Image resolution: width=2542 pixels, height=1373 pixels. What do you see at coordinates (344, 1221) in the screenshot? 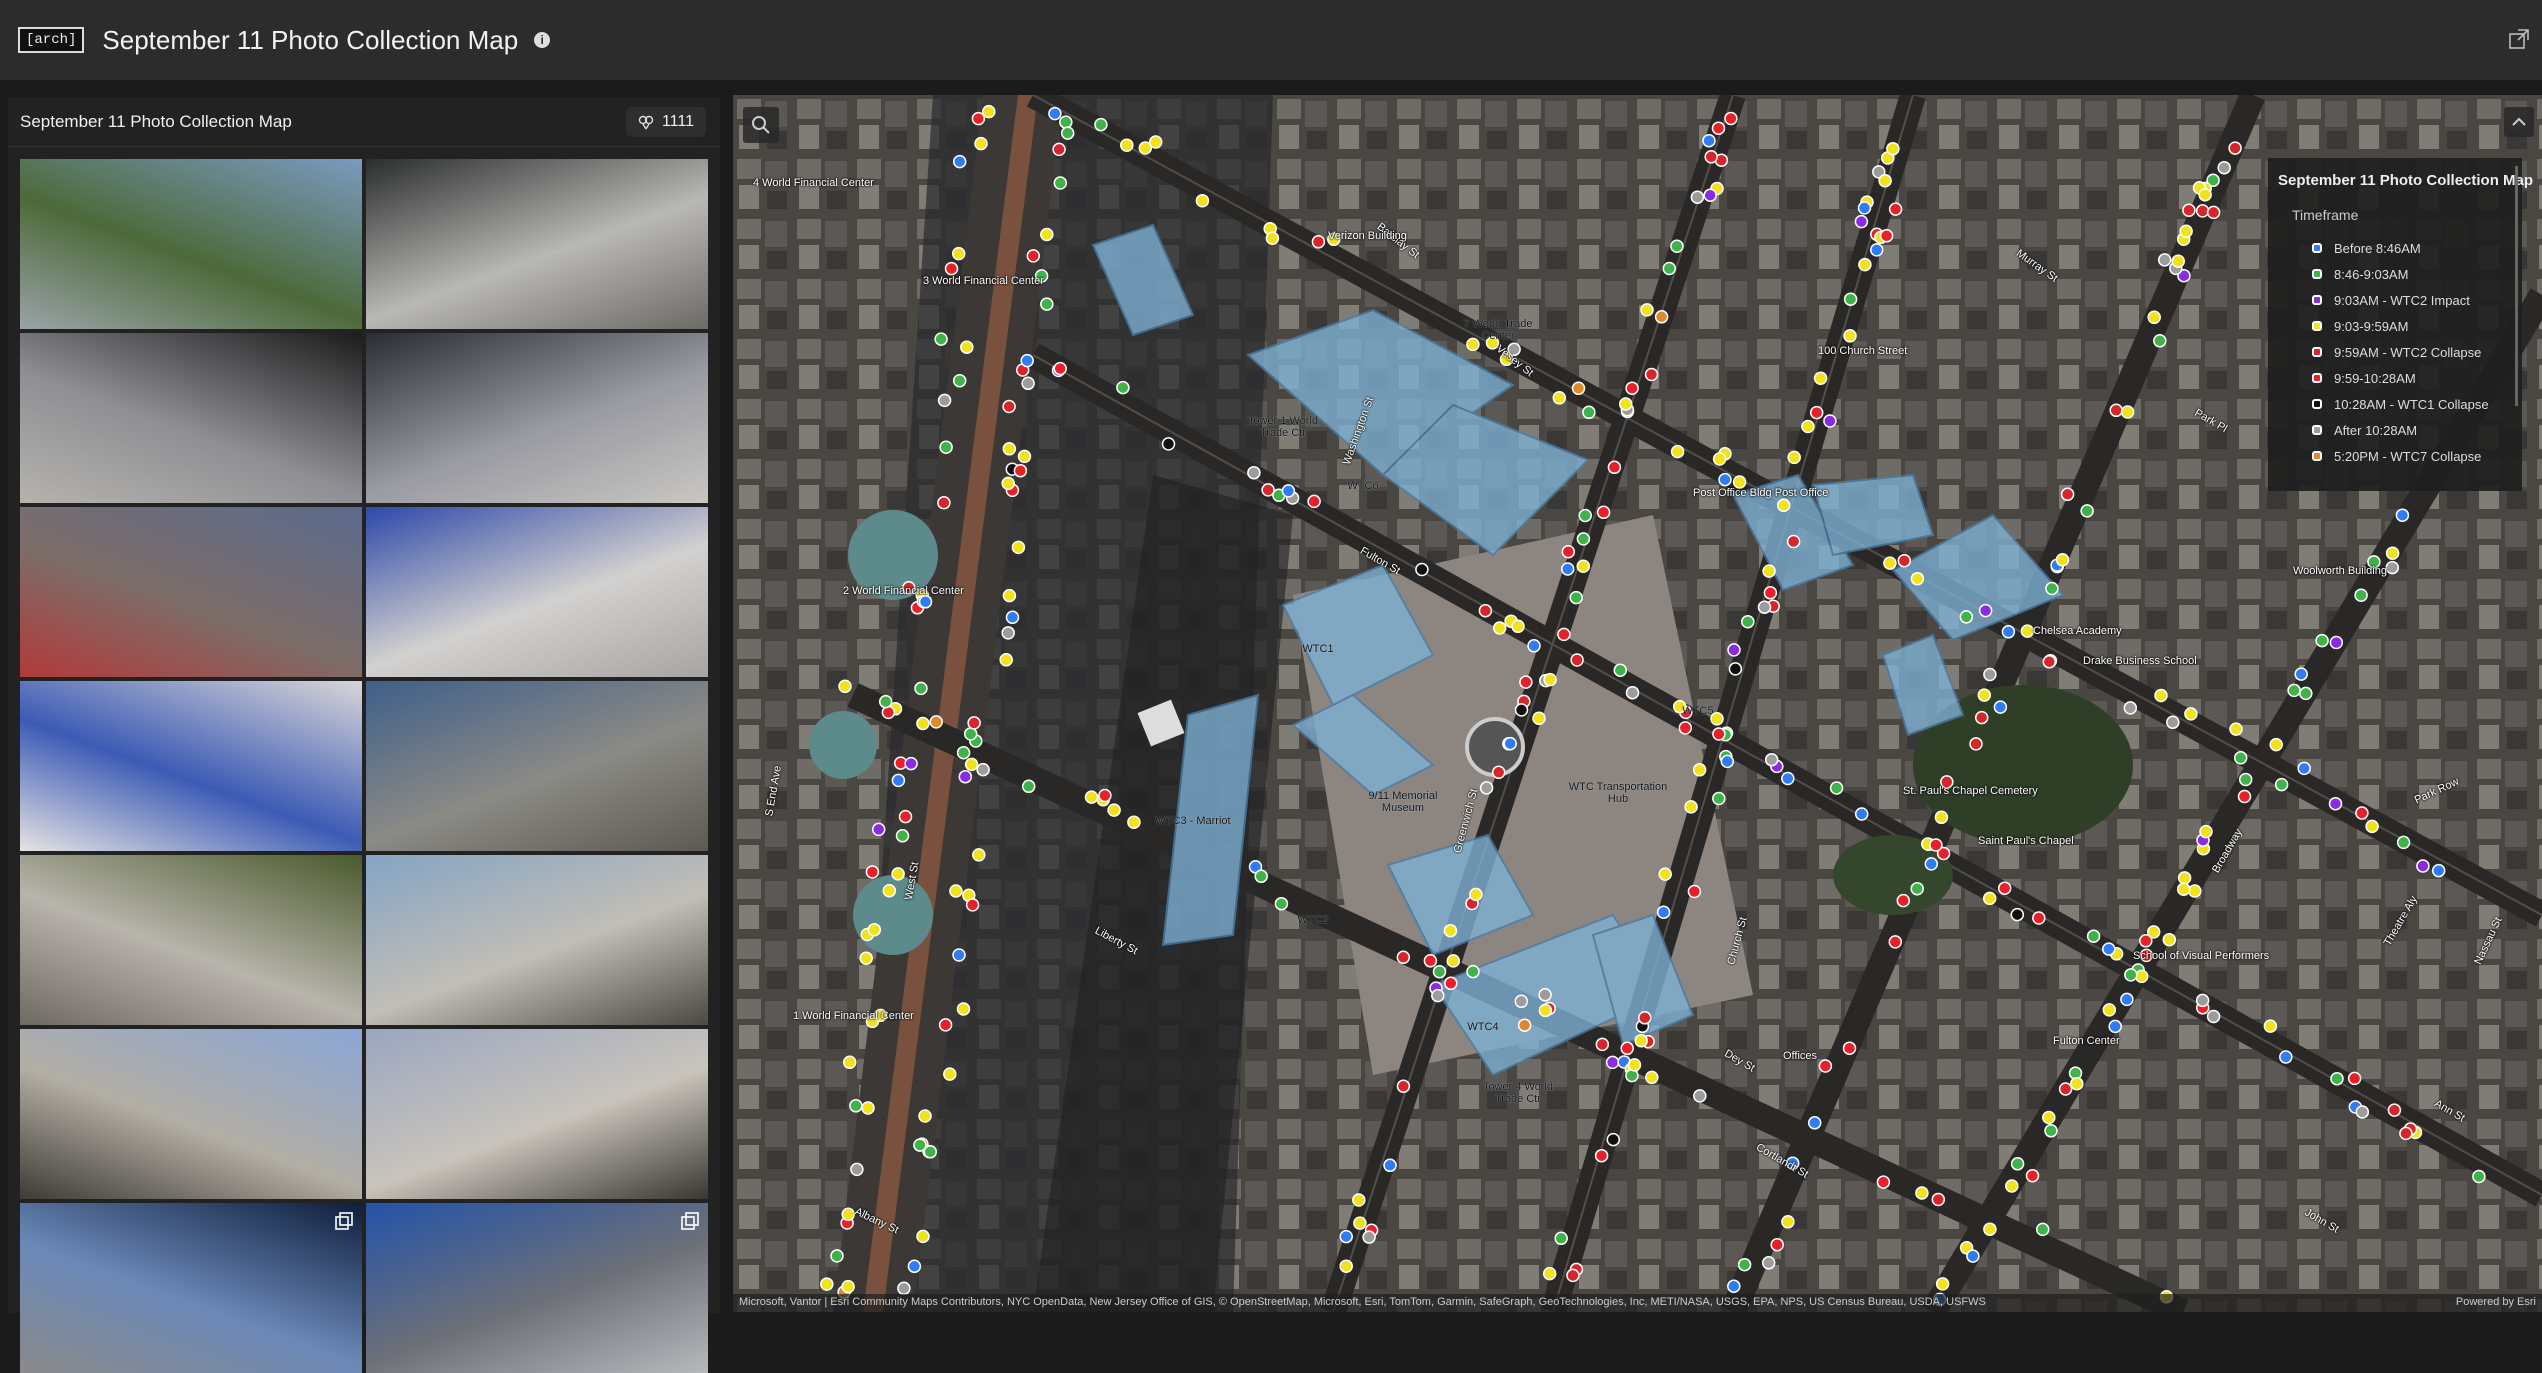
I see `expand-icon` at bounding box center [344, 1221].